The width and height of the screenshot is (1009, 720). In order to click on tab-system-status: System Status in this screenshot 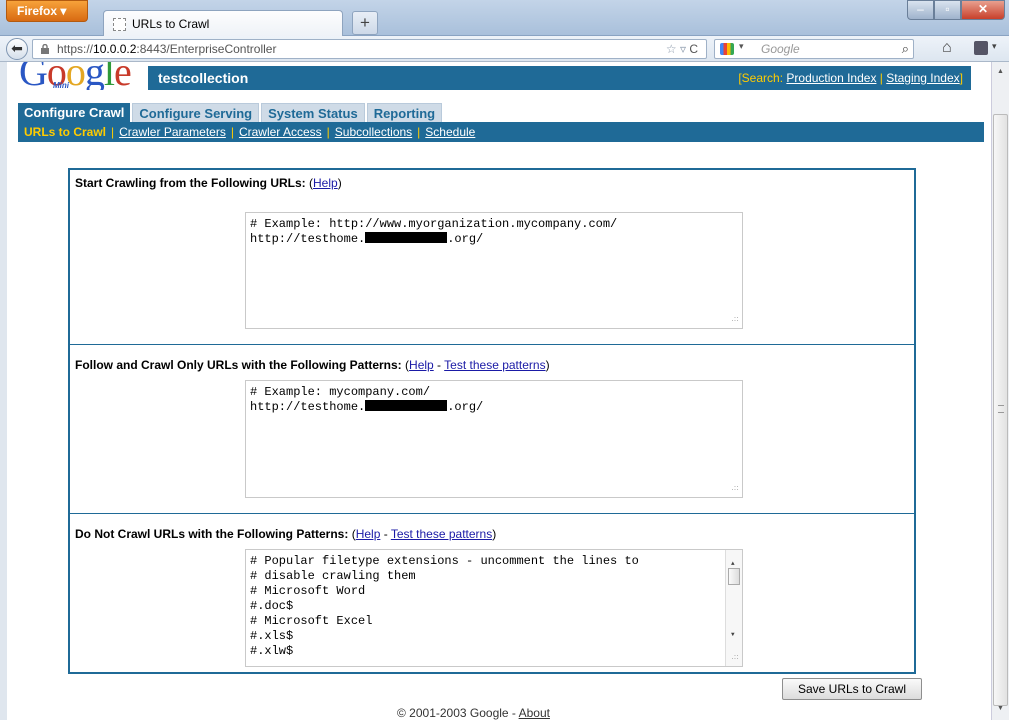, I will do `click(313, 112)`.